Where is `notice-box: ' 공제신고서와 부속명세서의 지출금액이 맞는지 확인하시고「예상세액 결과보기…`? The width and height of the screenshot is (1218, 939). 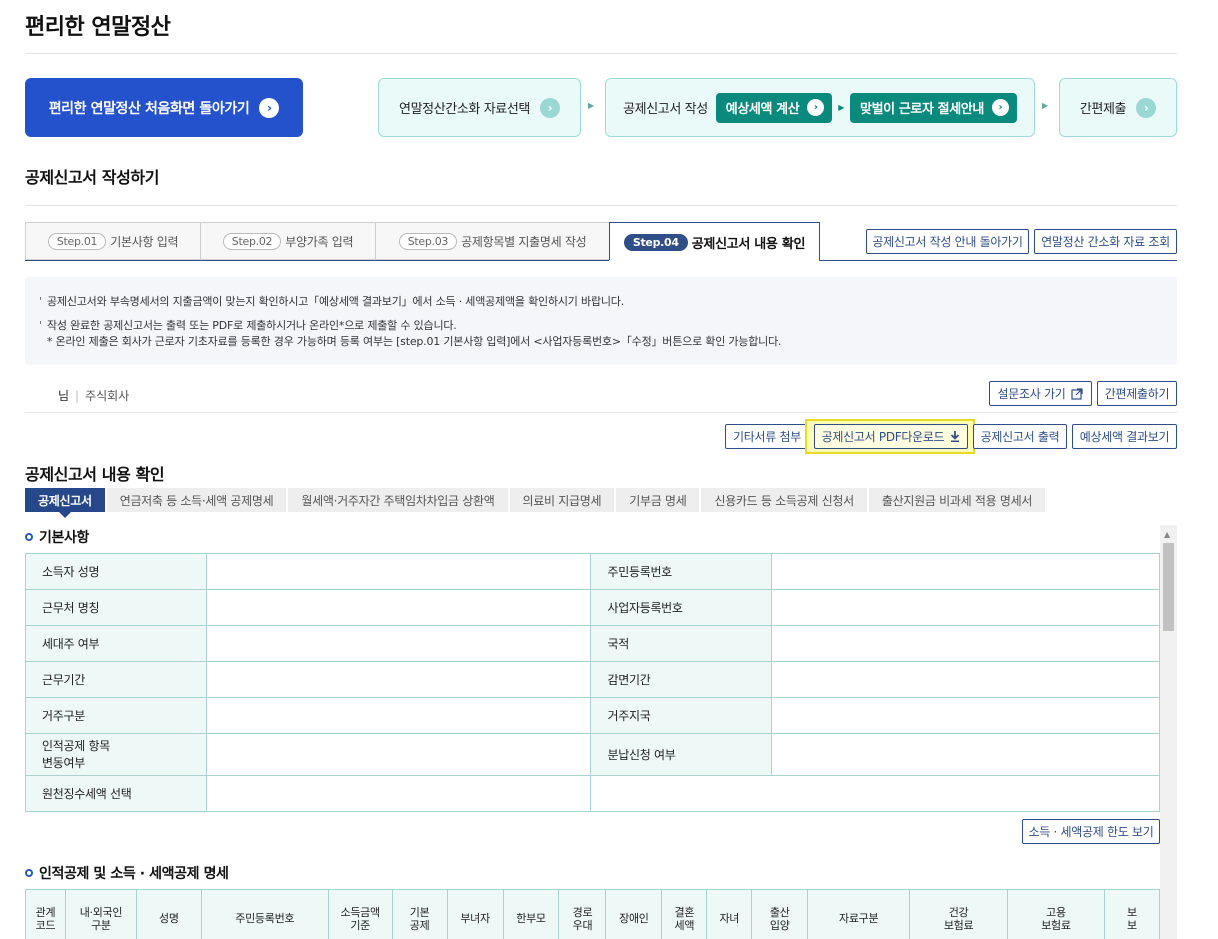 notice-box: ' 공제신고서와 부속명세서의 지출금액이 맞는지 확인하시고「예상세액 결과보기… is located at coordinates (601, 321).